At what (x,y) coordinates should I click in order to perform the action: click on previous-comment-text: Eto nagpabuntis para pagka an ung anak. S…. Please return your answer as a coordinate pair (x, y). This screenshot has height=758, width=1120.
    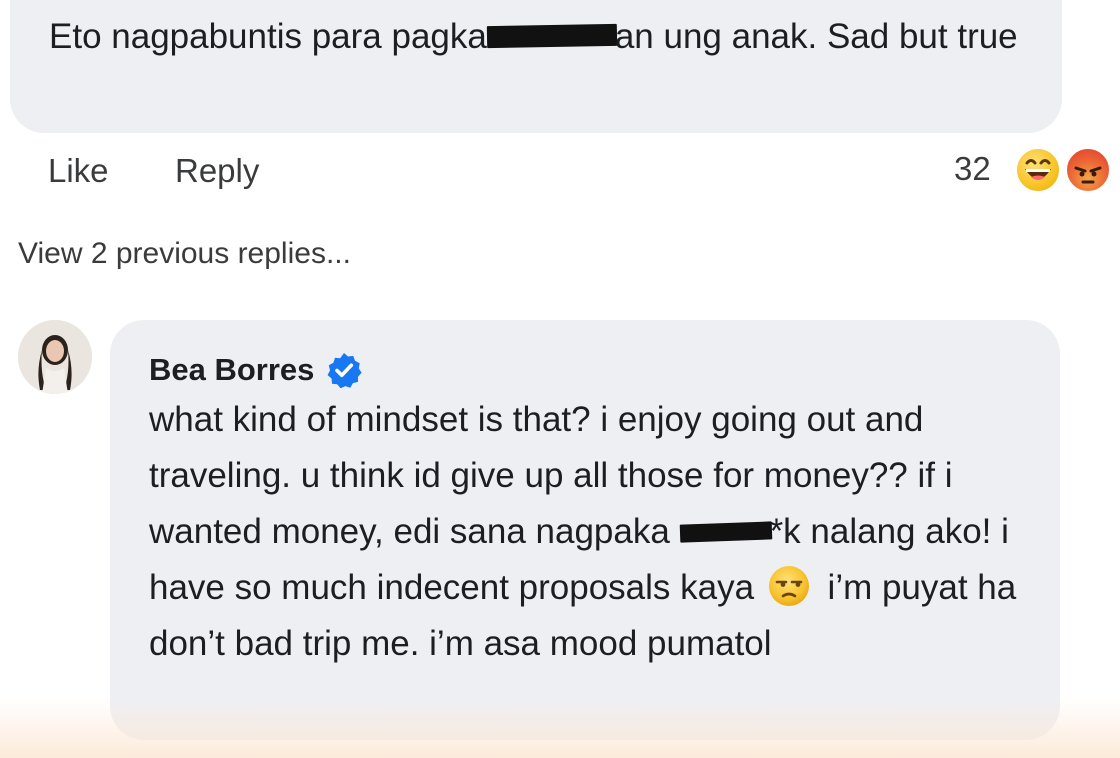
    Looking at the image, I should click on (549, 37).